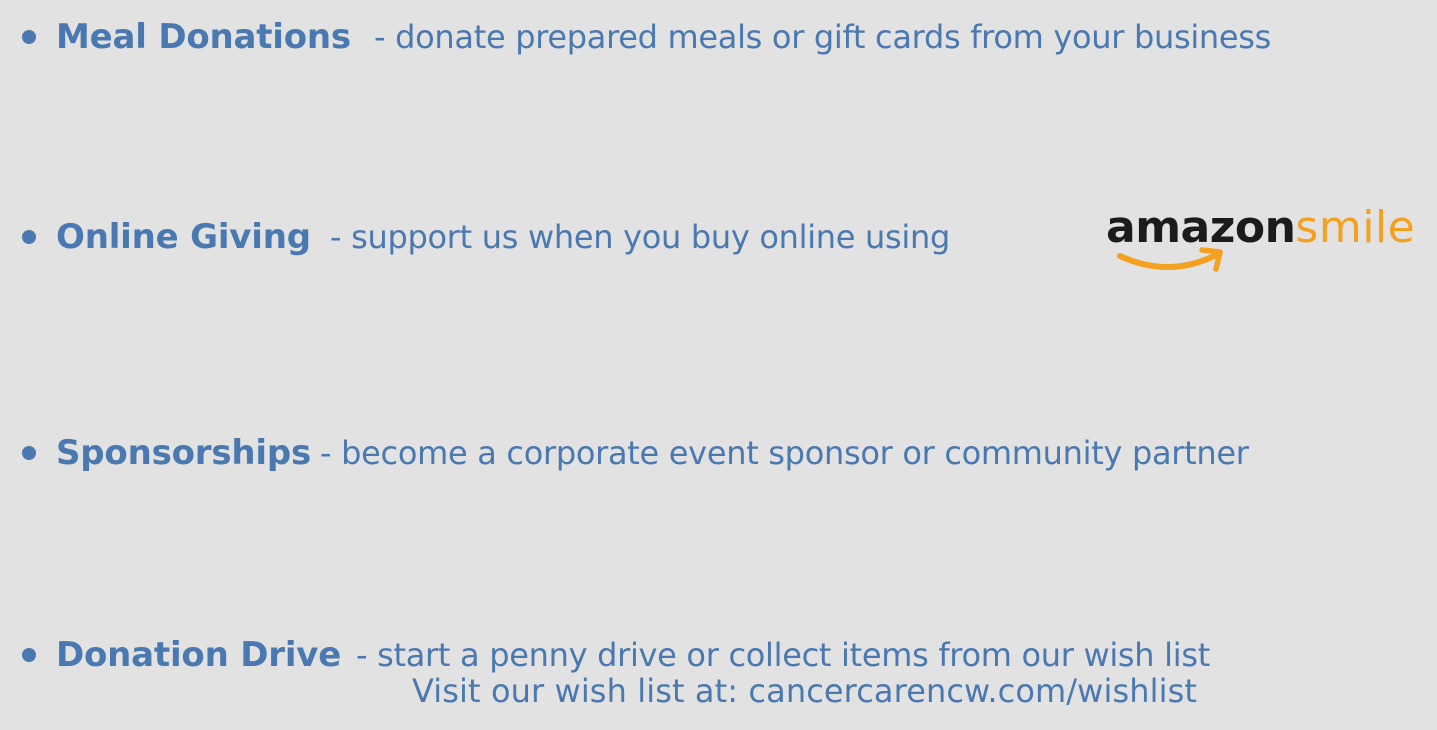  What do you see at coordinates (1355, 227) in the screenshot?
I see `logo-part-smile: smile` at bounding box center [1355, 227].